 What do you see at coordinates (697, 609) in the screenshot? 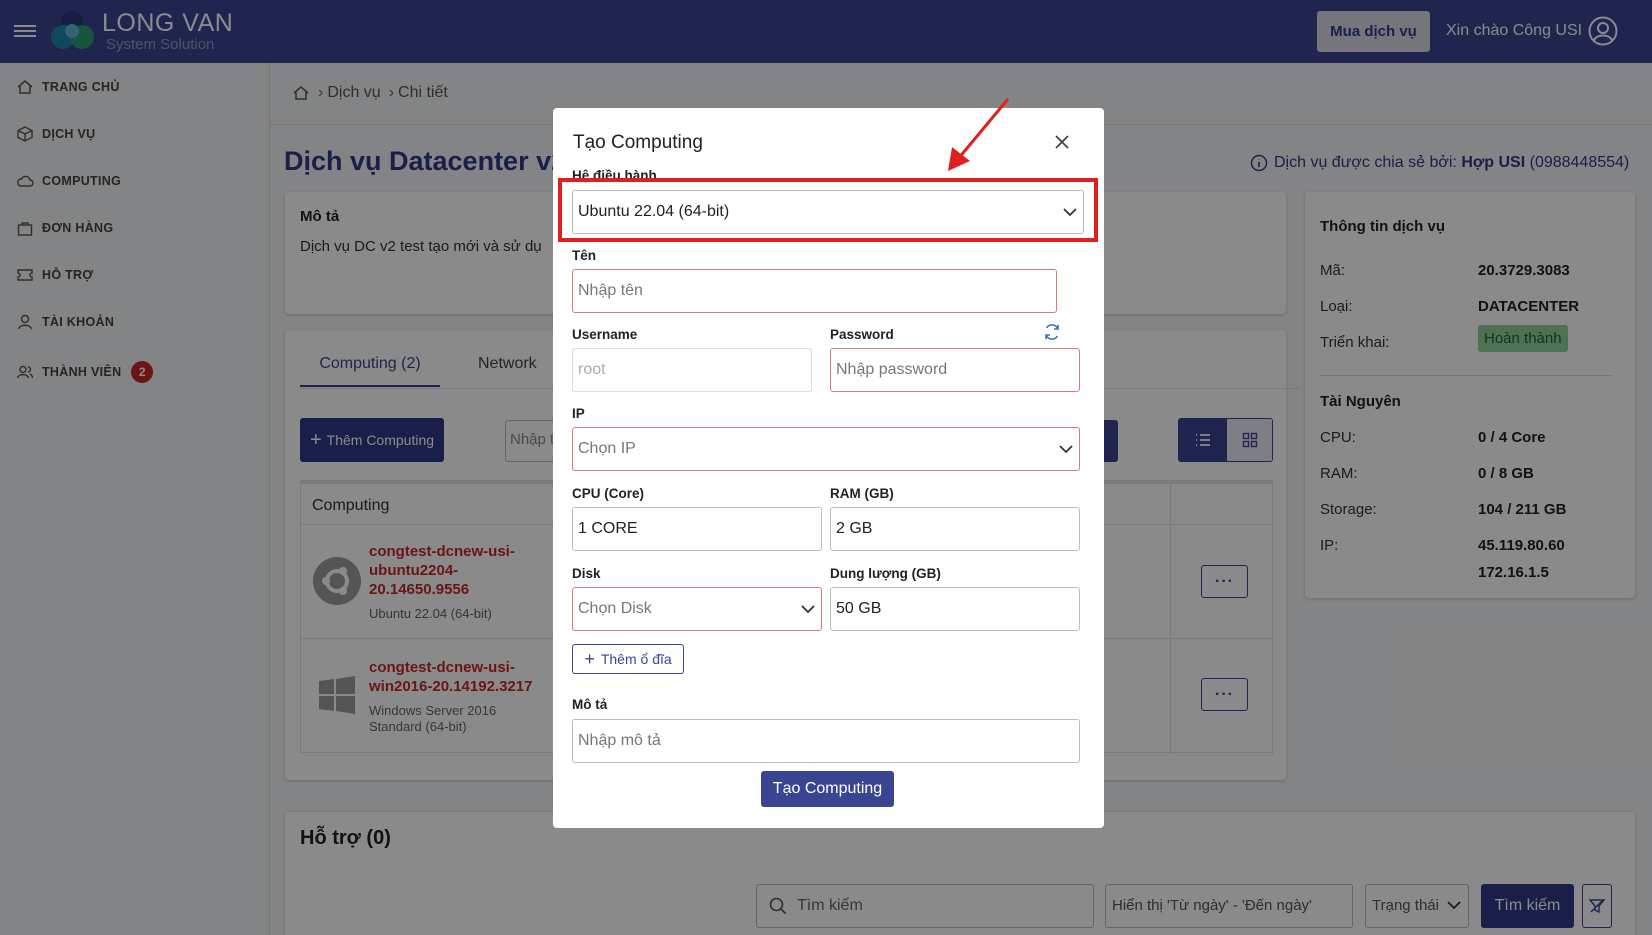
I see `disk-select: Chọn Disk` at bounding box center [697, 609].